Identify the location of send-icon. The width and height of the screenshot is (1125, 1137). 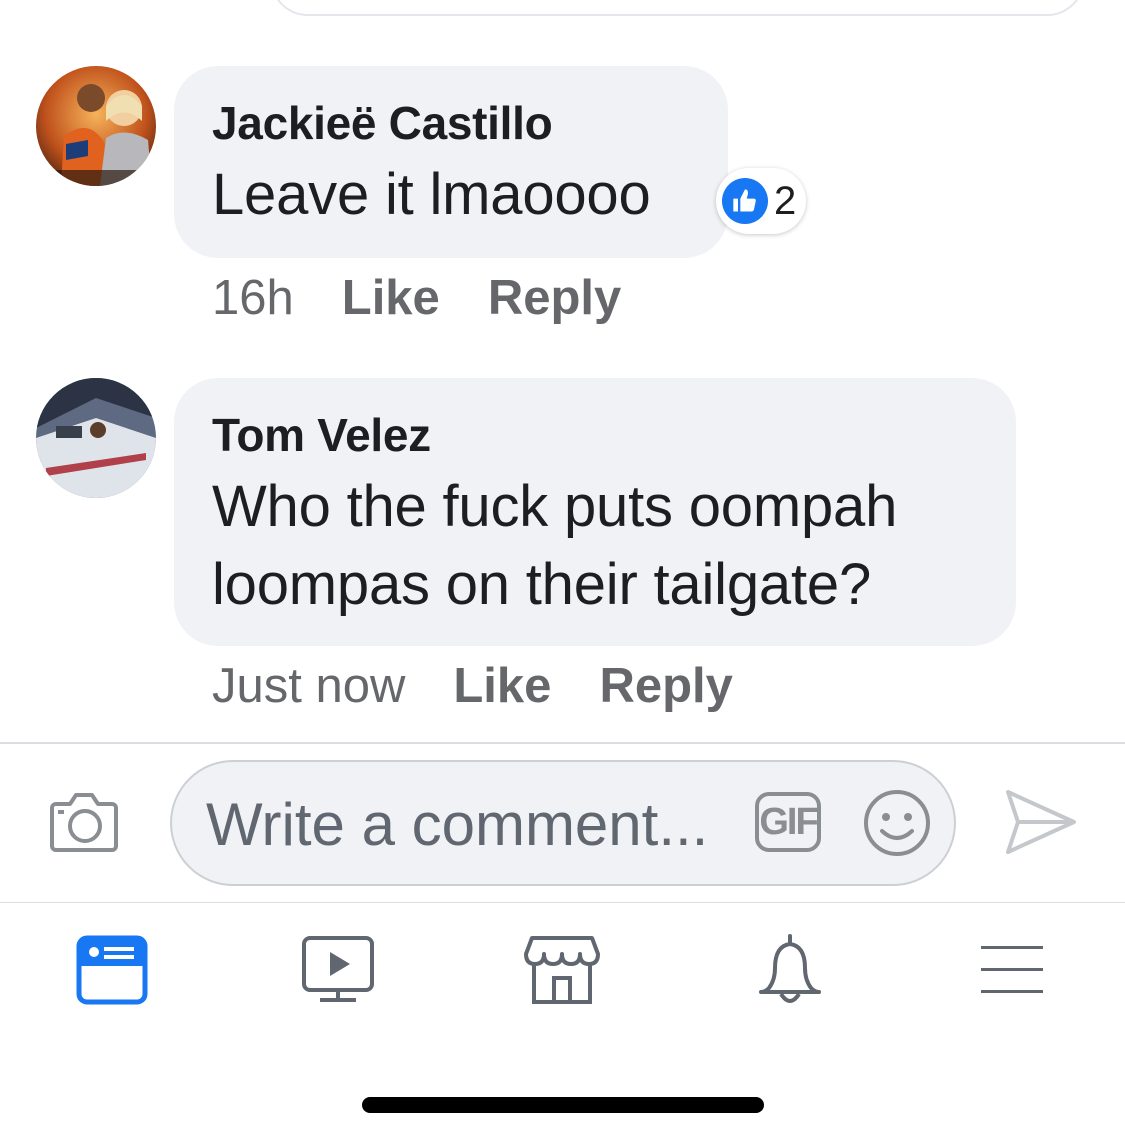
(1041, 824).